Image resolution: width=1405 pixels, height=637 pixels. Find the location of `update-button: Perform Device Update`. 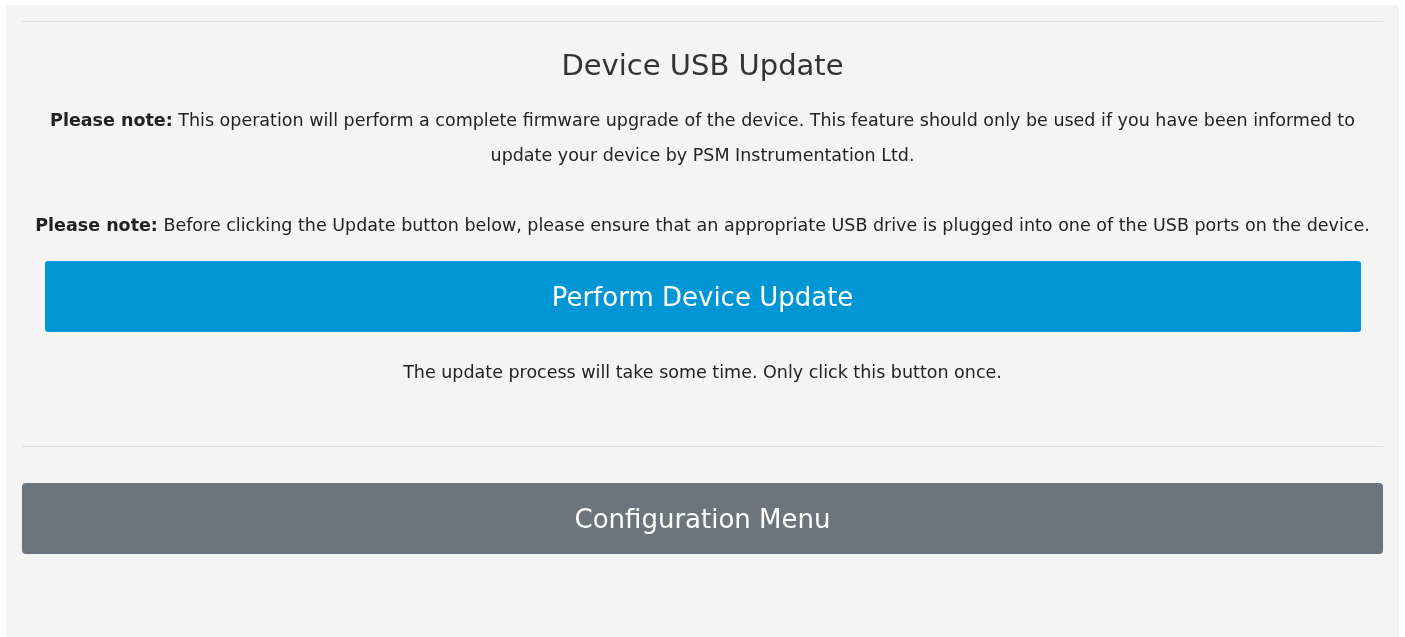

update-button: Perform Device Update is located at coordinates (702, 296).